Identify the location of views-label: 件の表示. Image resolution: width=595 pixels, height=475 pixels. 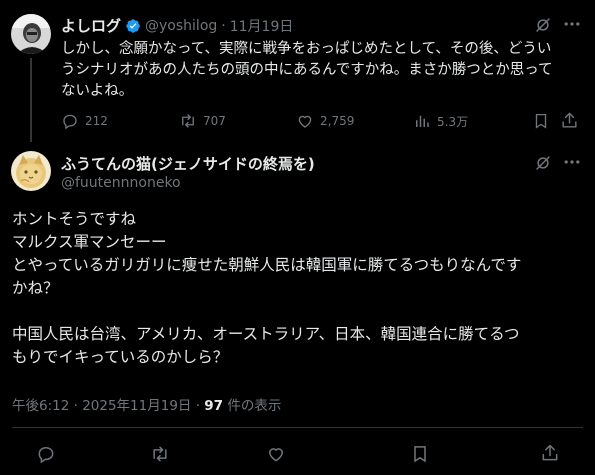
(252, 406).